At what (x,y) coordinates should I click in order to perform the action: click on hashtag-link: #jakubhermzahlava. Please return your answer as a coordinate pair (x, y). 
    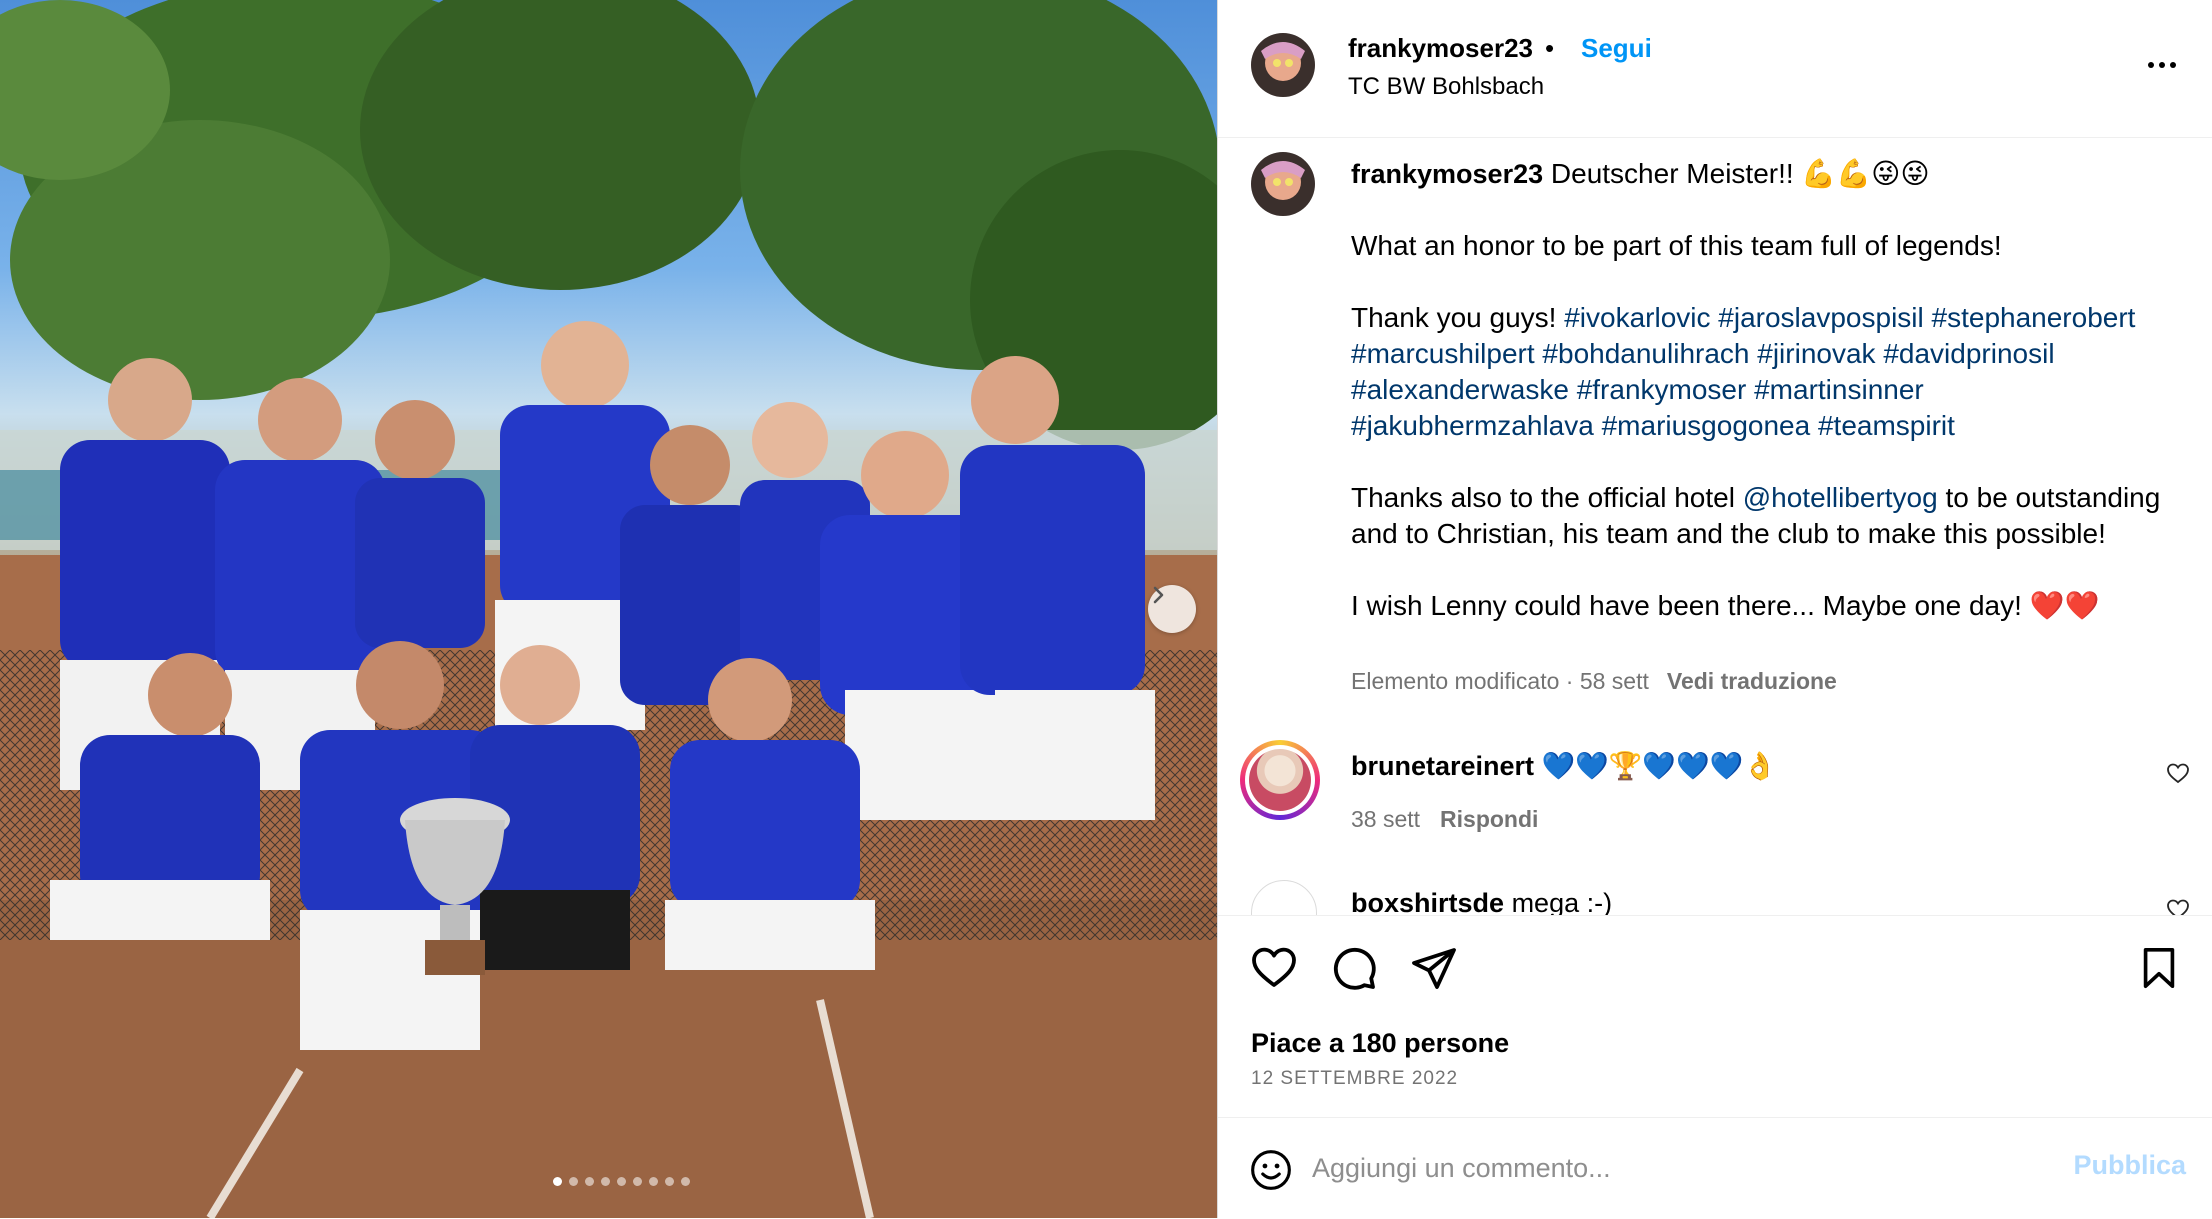
    Looking at the image, I should click on (1472, 425).